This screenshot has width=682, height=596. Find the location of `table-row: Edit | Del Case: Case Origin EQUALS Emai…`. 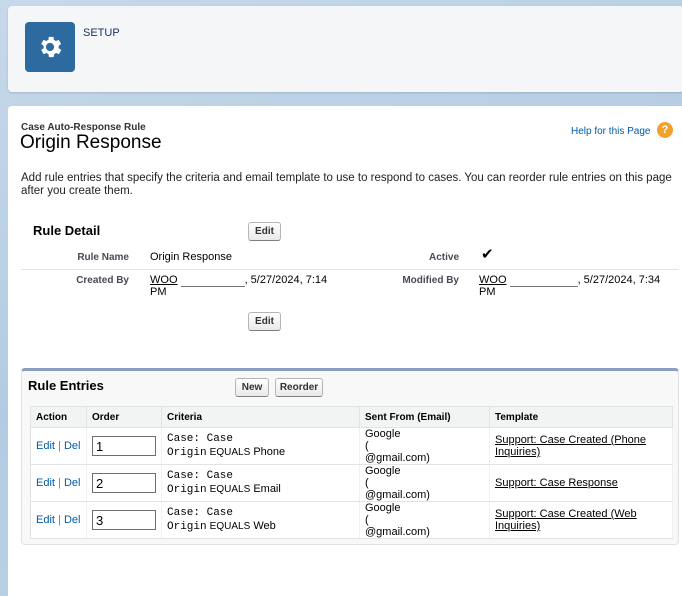

table-row: Edit | Del Case: Case Origin EQUALS Emai… is located at coordinates (351, 483).